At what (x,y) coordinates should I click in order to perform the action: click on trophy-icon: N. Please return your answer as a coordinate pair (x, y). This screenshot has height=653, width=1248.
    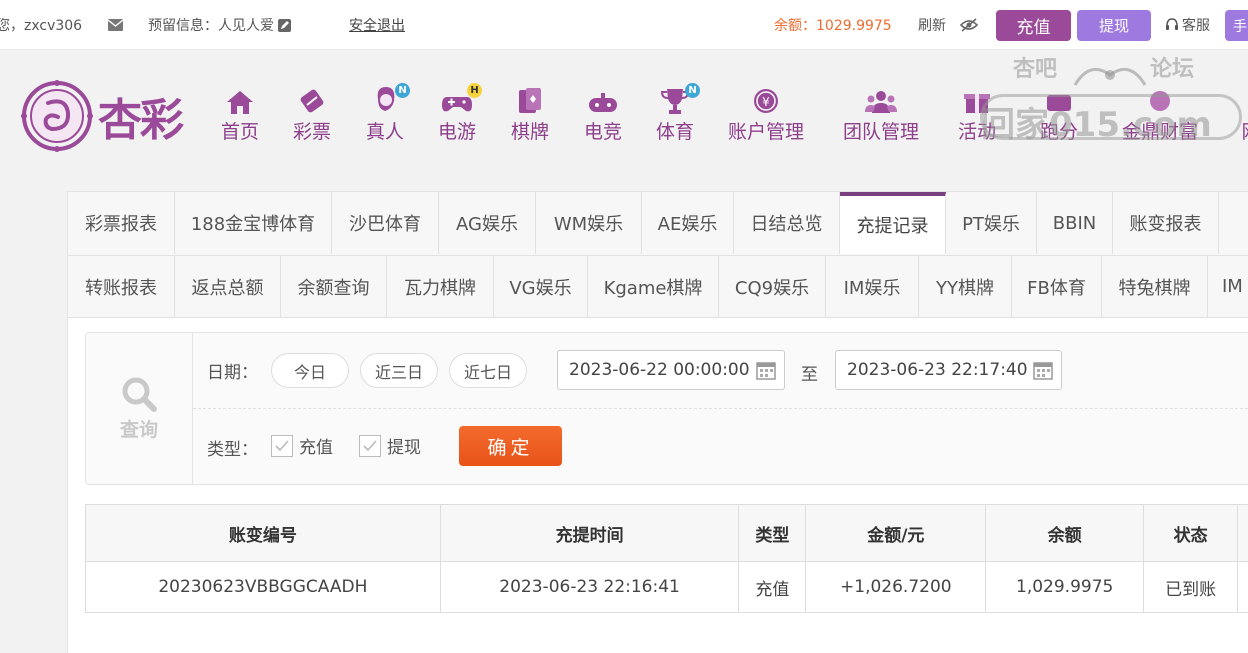
    Looking at the image, I should click on (679, 99).